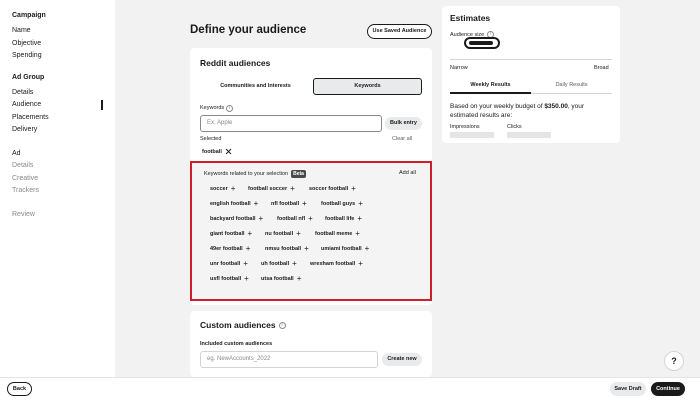 This screenshot has width=700, height=400. Describe the element at coordinates (407, 173) in the screenshot. I see `add-all-link: Add all` at that location.